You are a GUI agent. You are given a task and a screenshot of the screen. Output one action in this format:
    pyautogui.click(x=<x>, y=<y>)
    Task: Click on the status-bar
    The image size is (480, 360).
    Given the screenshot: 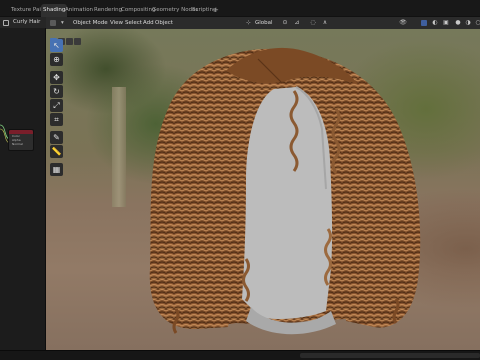 What is the action you would take?
    pyautogui.click(x=240, y=355)
    